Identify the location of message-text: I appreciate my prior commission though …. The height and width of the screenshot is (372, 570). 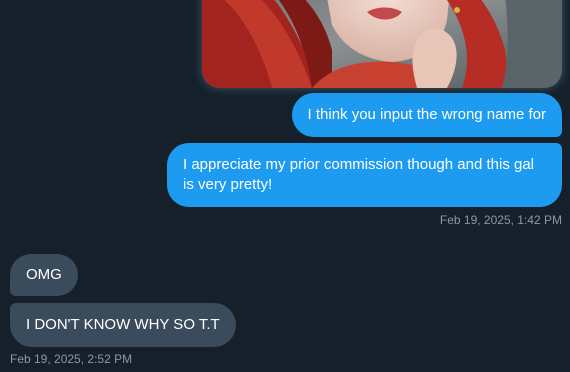
(359, 174).